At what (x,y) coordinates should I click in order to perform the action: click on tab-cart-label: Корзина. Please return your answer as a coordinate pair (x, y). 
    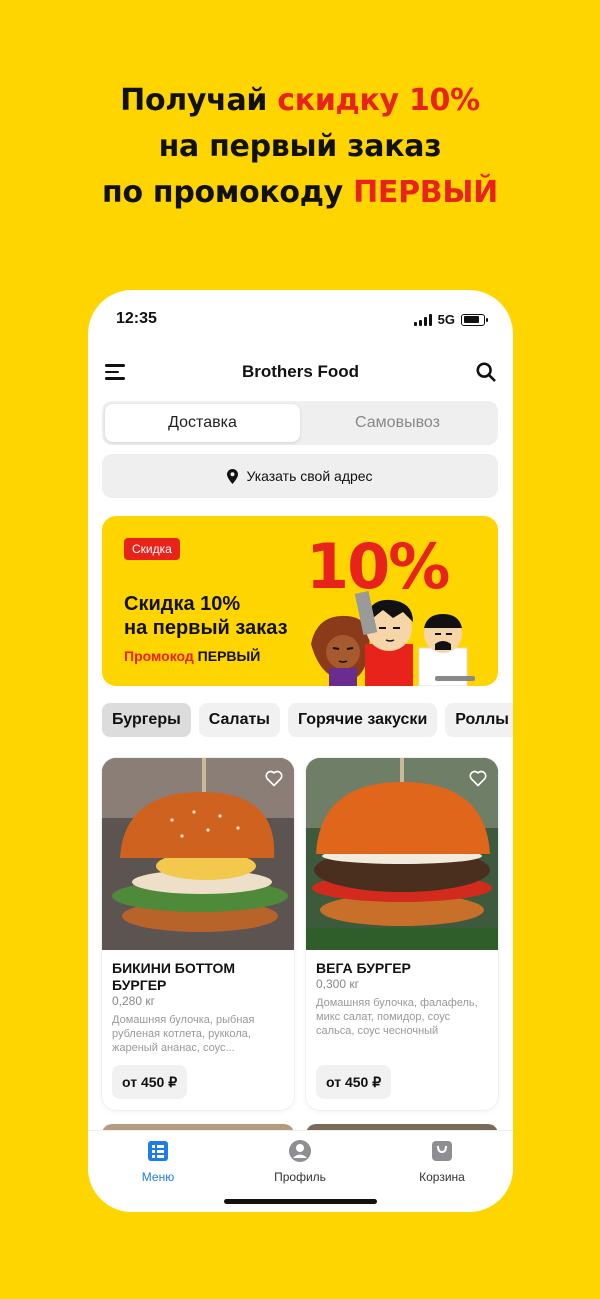
    Looking at the image, I should click on (442, 1177).